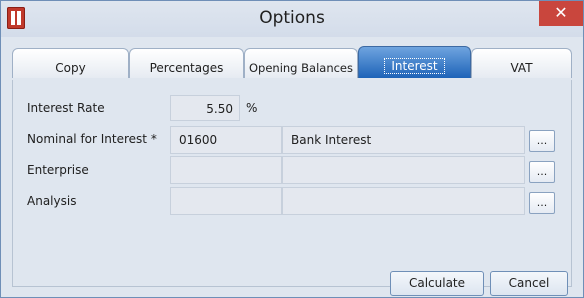 This screenshot has width=584, height=298. Describe the element at coordinates (226, 170) in the screenshot. I see `enterprise-code-input` at that location.